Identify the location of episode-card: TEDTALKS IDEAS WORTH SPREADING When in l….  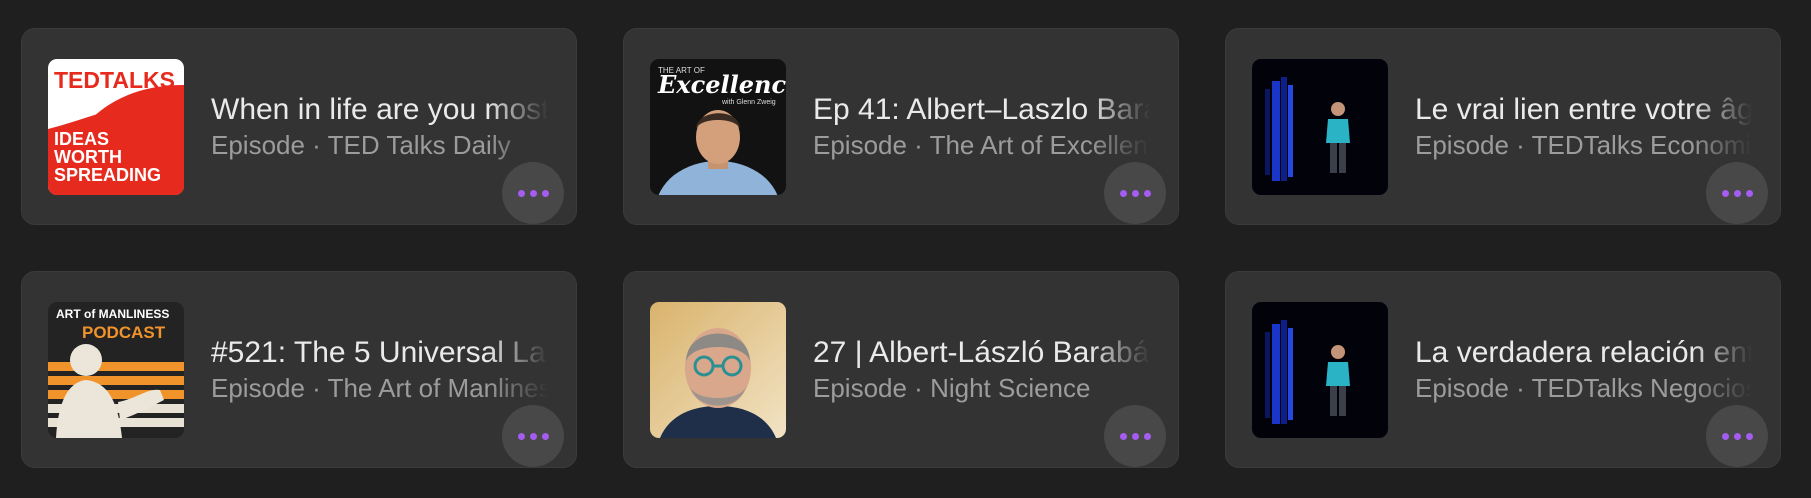
(299, 126).